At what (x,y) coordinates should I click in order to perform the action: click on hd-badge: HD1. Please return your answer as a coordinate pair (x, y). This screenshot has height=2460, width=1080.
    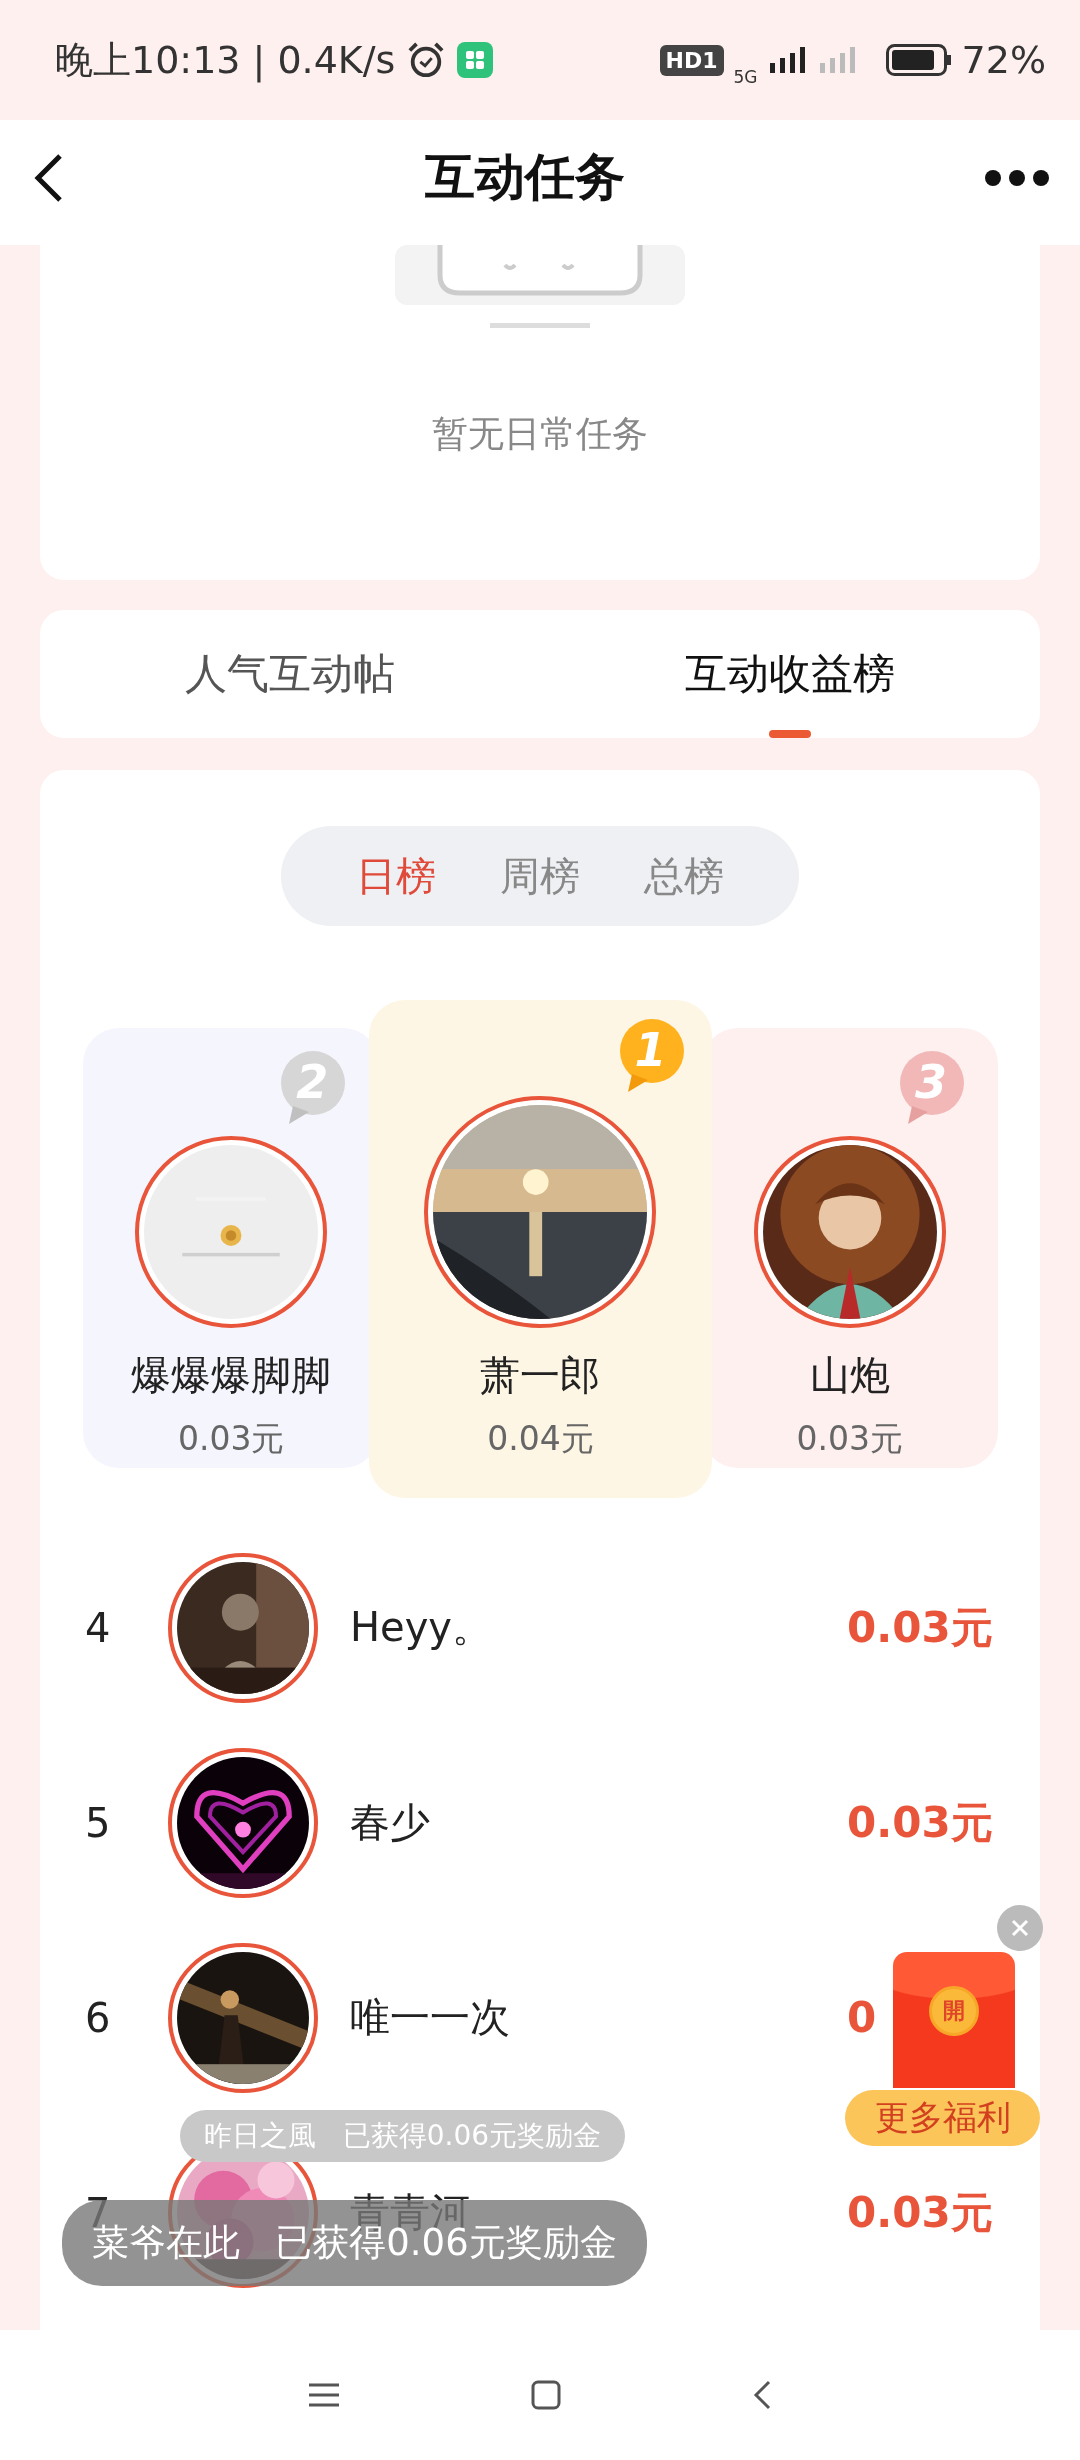
    Looking at the image, I should click on (691, 60).